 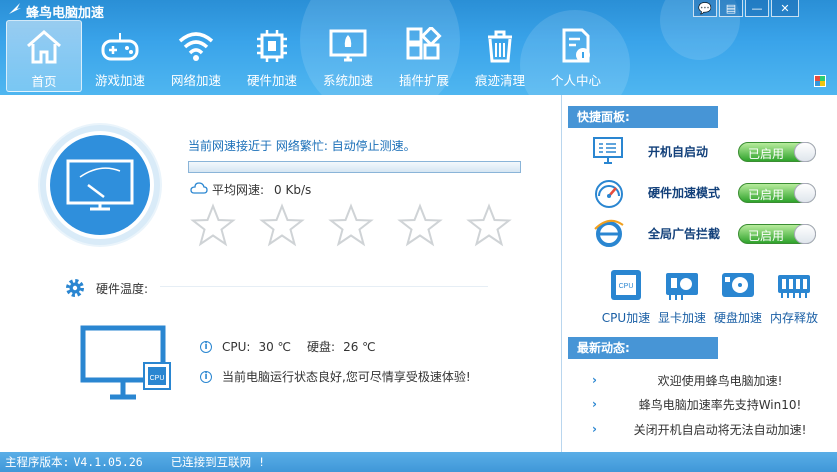 What do you see at coordinates (108, 462) in the screenshot?
I see `version-value: V4.1.05.26` at bounding box center [108, 462].